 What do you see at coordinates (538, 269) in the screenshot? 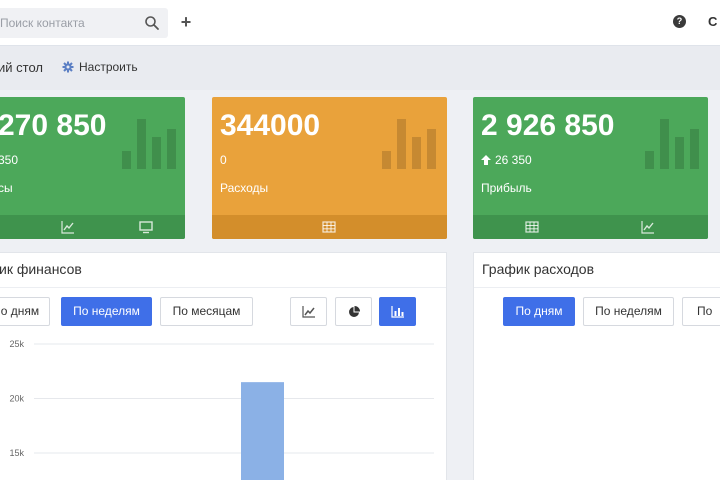
I see `expenses-panel-title: График расходов` at bounding box center [538, 269].